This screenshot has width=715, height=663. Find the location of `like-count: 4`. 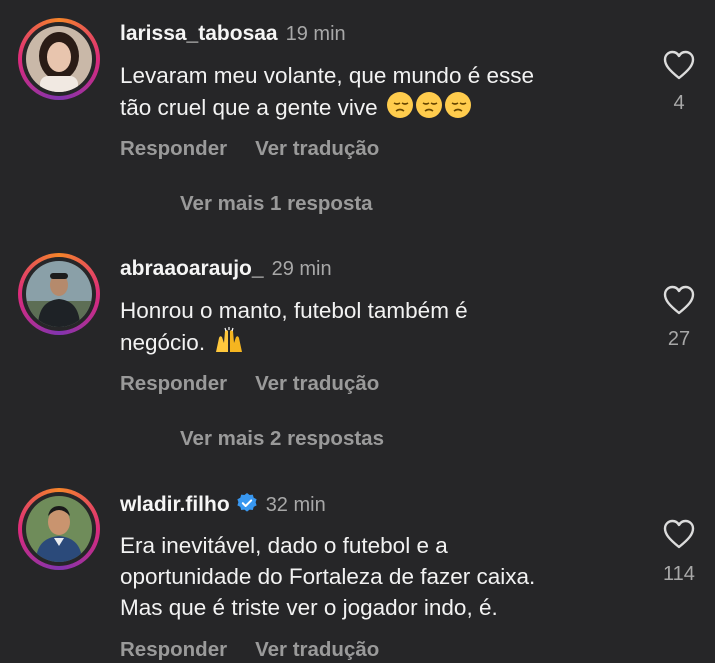

like-count: 4 is located at coordinates (679, 103).